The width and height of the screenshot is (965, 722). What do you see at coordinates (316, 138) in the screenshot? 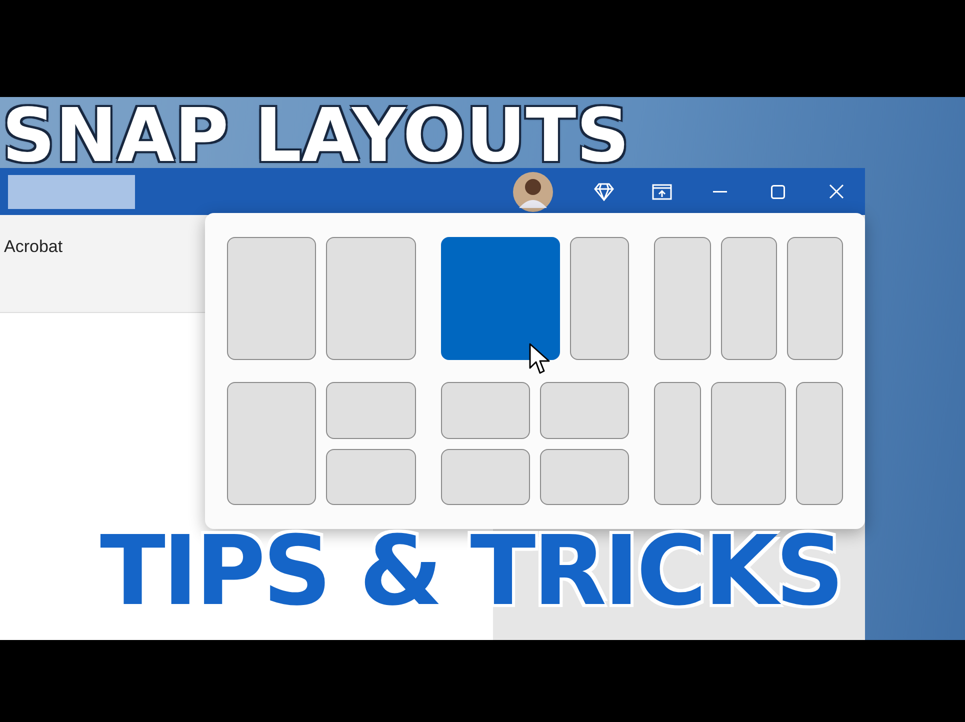
I see `headline: SNAP LAYOUTS` at bounding box center [316, 138].